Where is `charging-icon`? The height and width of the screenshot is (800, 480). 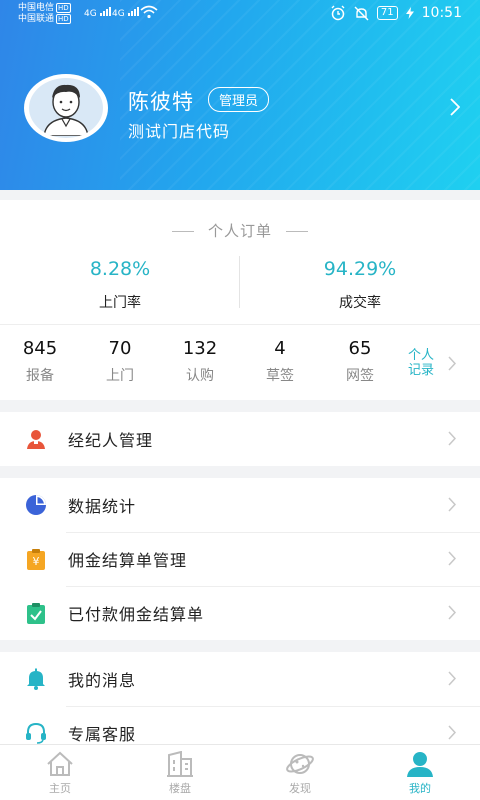
charging-icon is located at coordinates (409, 13).